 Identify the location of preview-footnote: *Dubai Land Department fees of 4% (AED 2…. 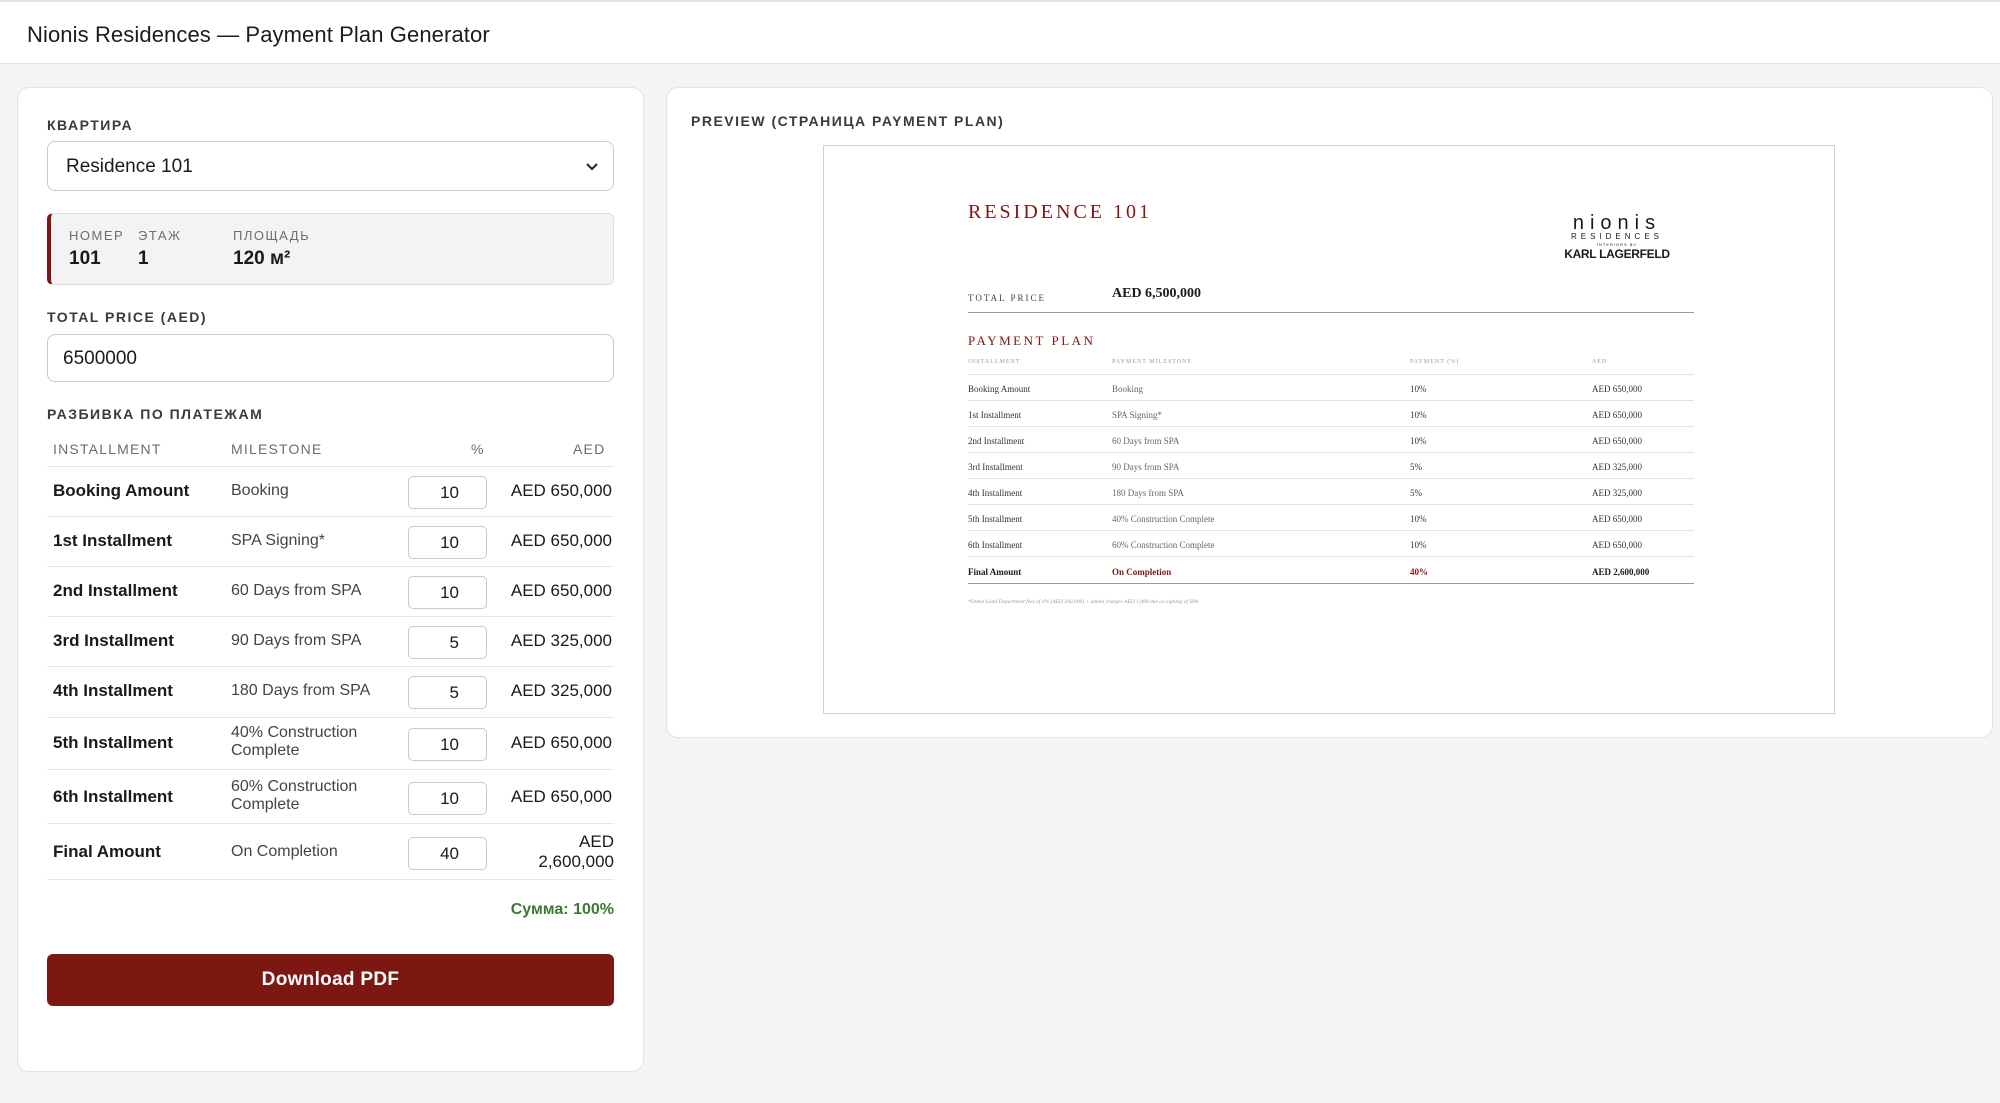
(1083, 602).